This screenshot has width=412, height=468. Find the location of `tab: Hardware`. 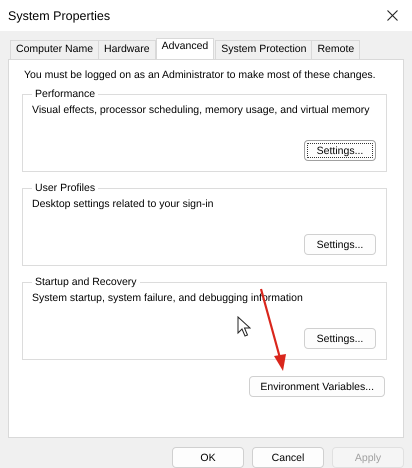

tab: Hardware is located at coordinates (127, 49).